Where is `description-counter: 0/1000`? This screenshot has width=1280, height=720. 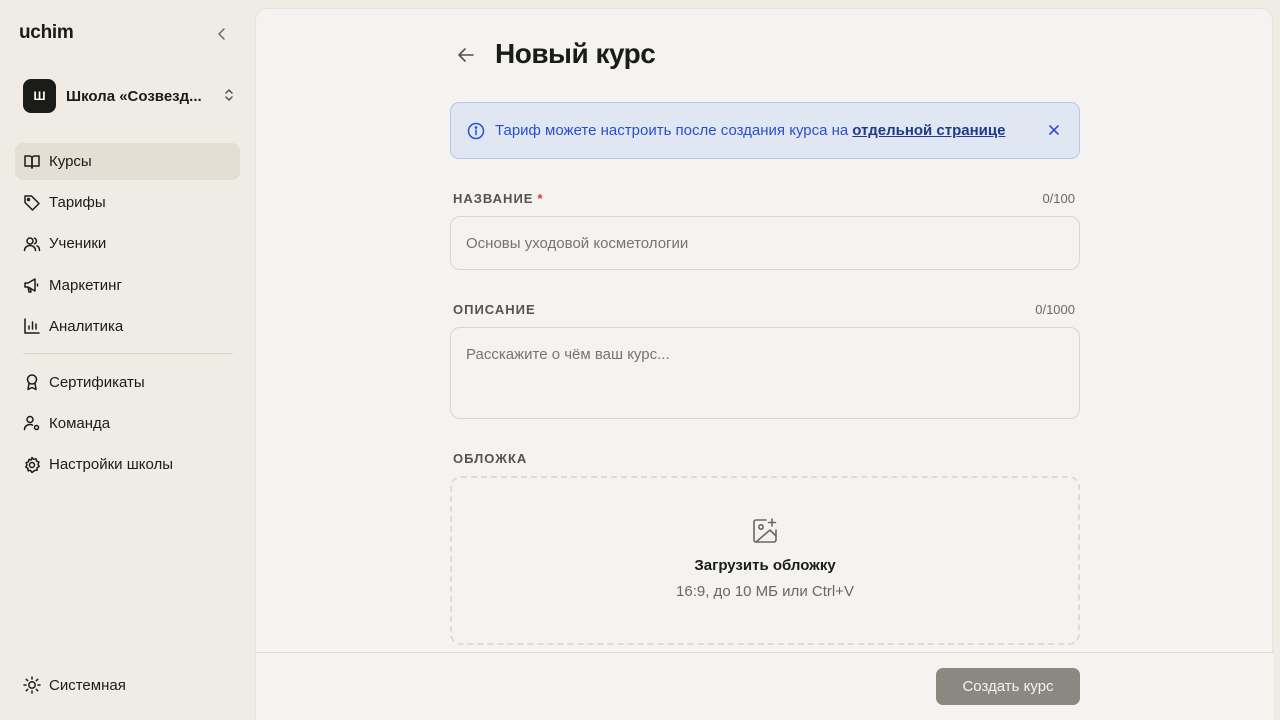 description-counter: 0/1000 is located at coordinates (1055, 309).